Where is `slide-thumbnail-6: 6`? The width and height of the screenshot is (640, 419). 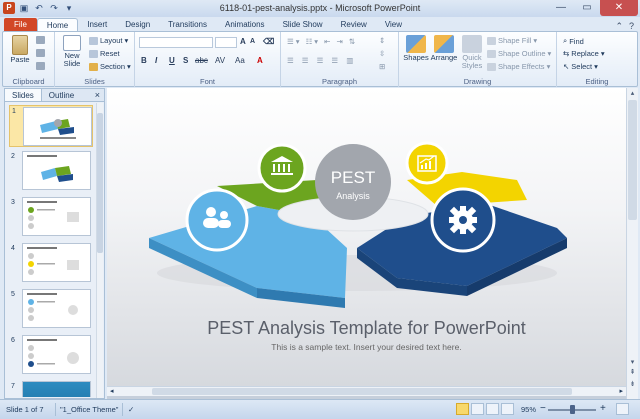 slide-thumbnail-6: 6 is located at coordinates (51, 356).